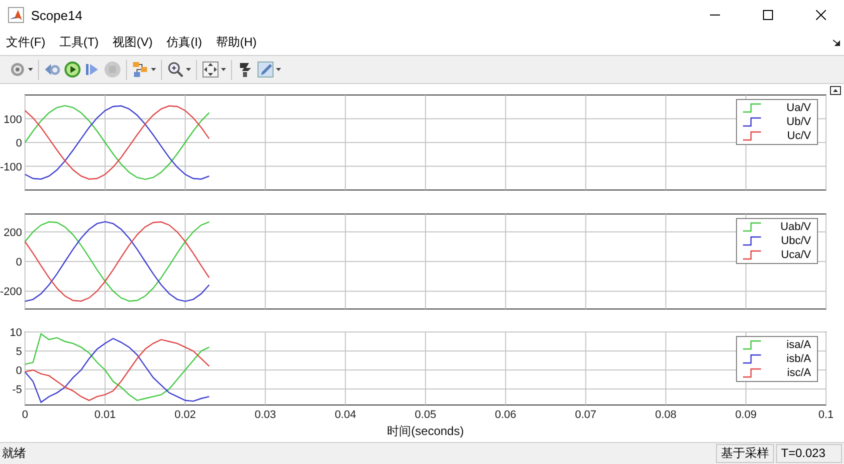  What do you see at coordinates (236, 42) in the screenshot?
I see `menu-item: 帮助(H)` at bounding box center [236, 42].